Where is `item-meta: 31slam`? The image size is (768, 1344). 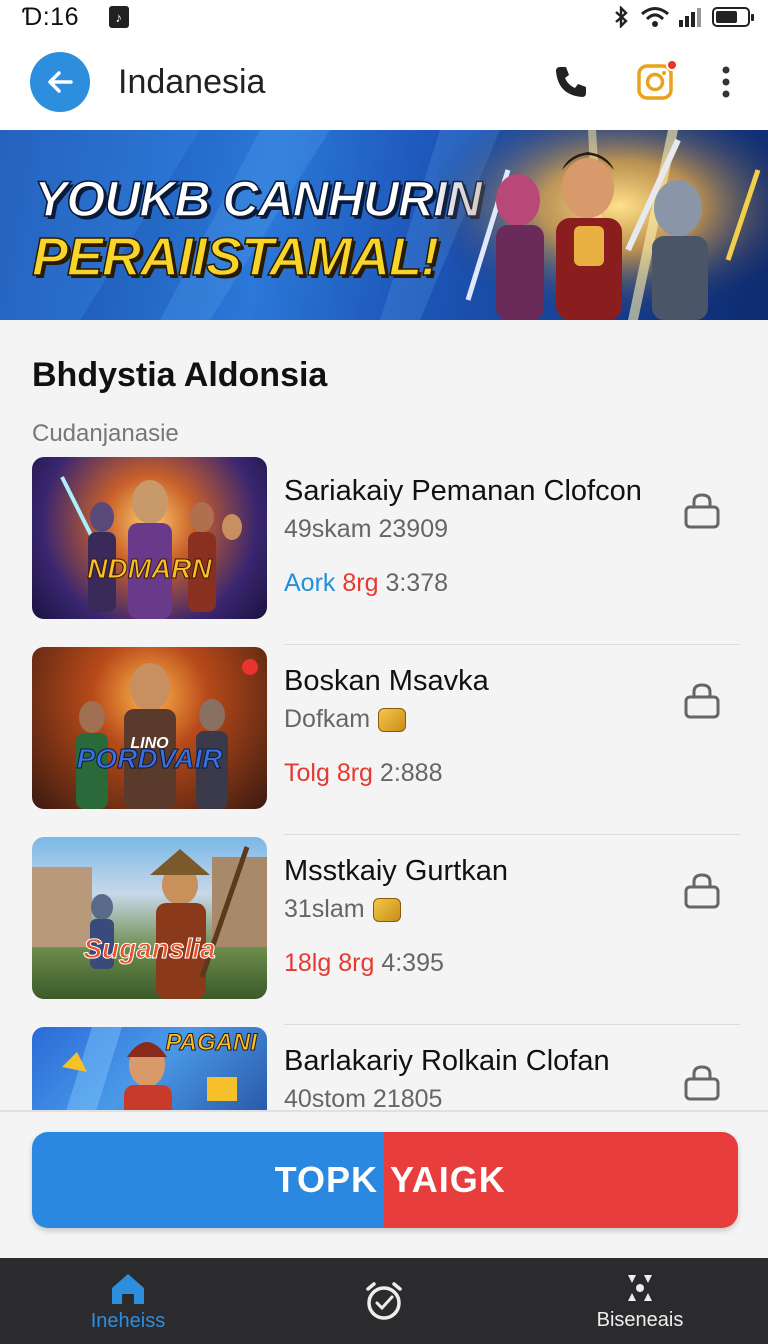
item-meta: 31slam is located at coordinates (342, 909).